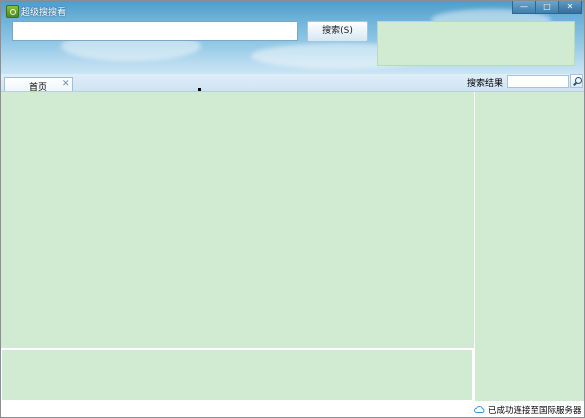 The image size is (585, 418). What do you see at coordinates (529, 246) in the screenshot?
I see `results-side-panel` at bounding box center [529, 246].